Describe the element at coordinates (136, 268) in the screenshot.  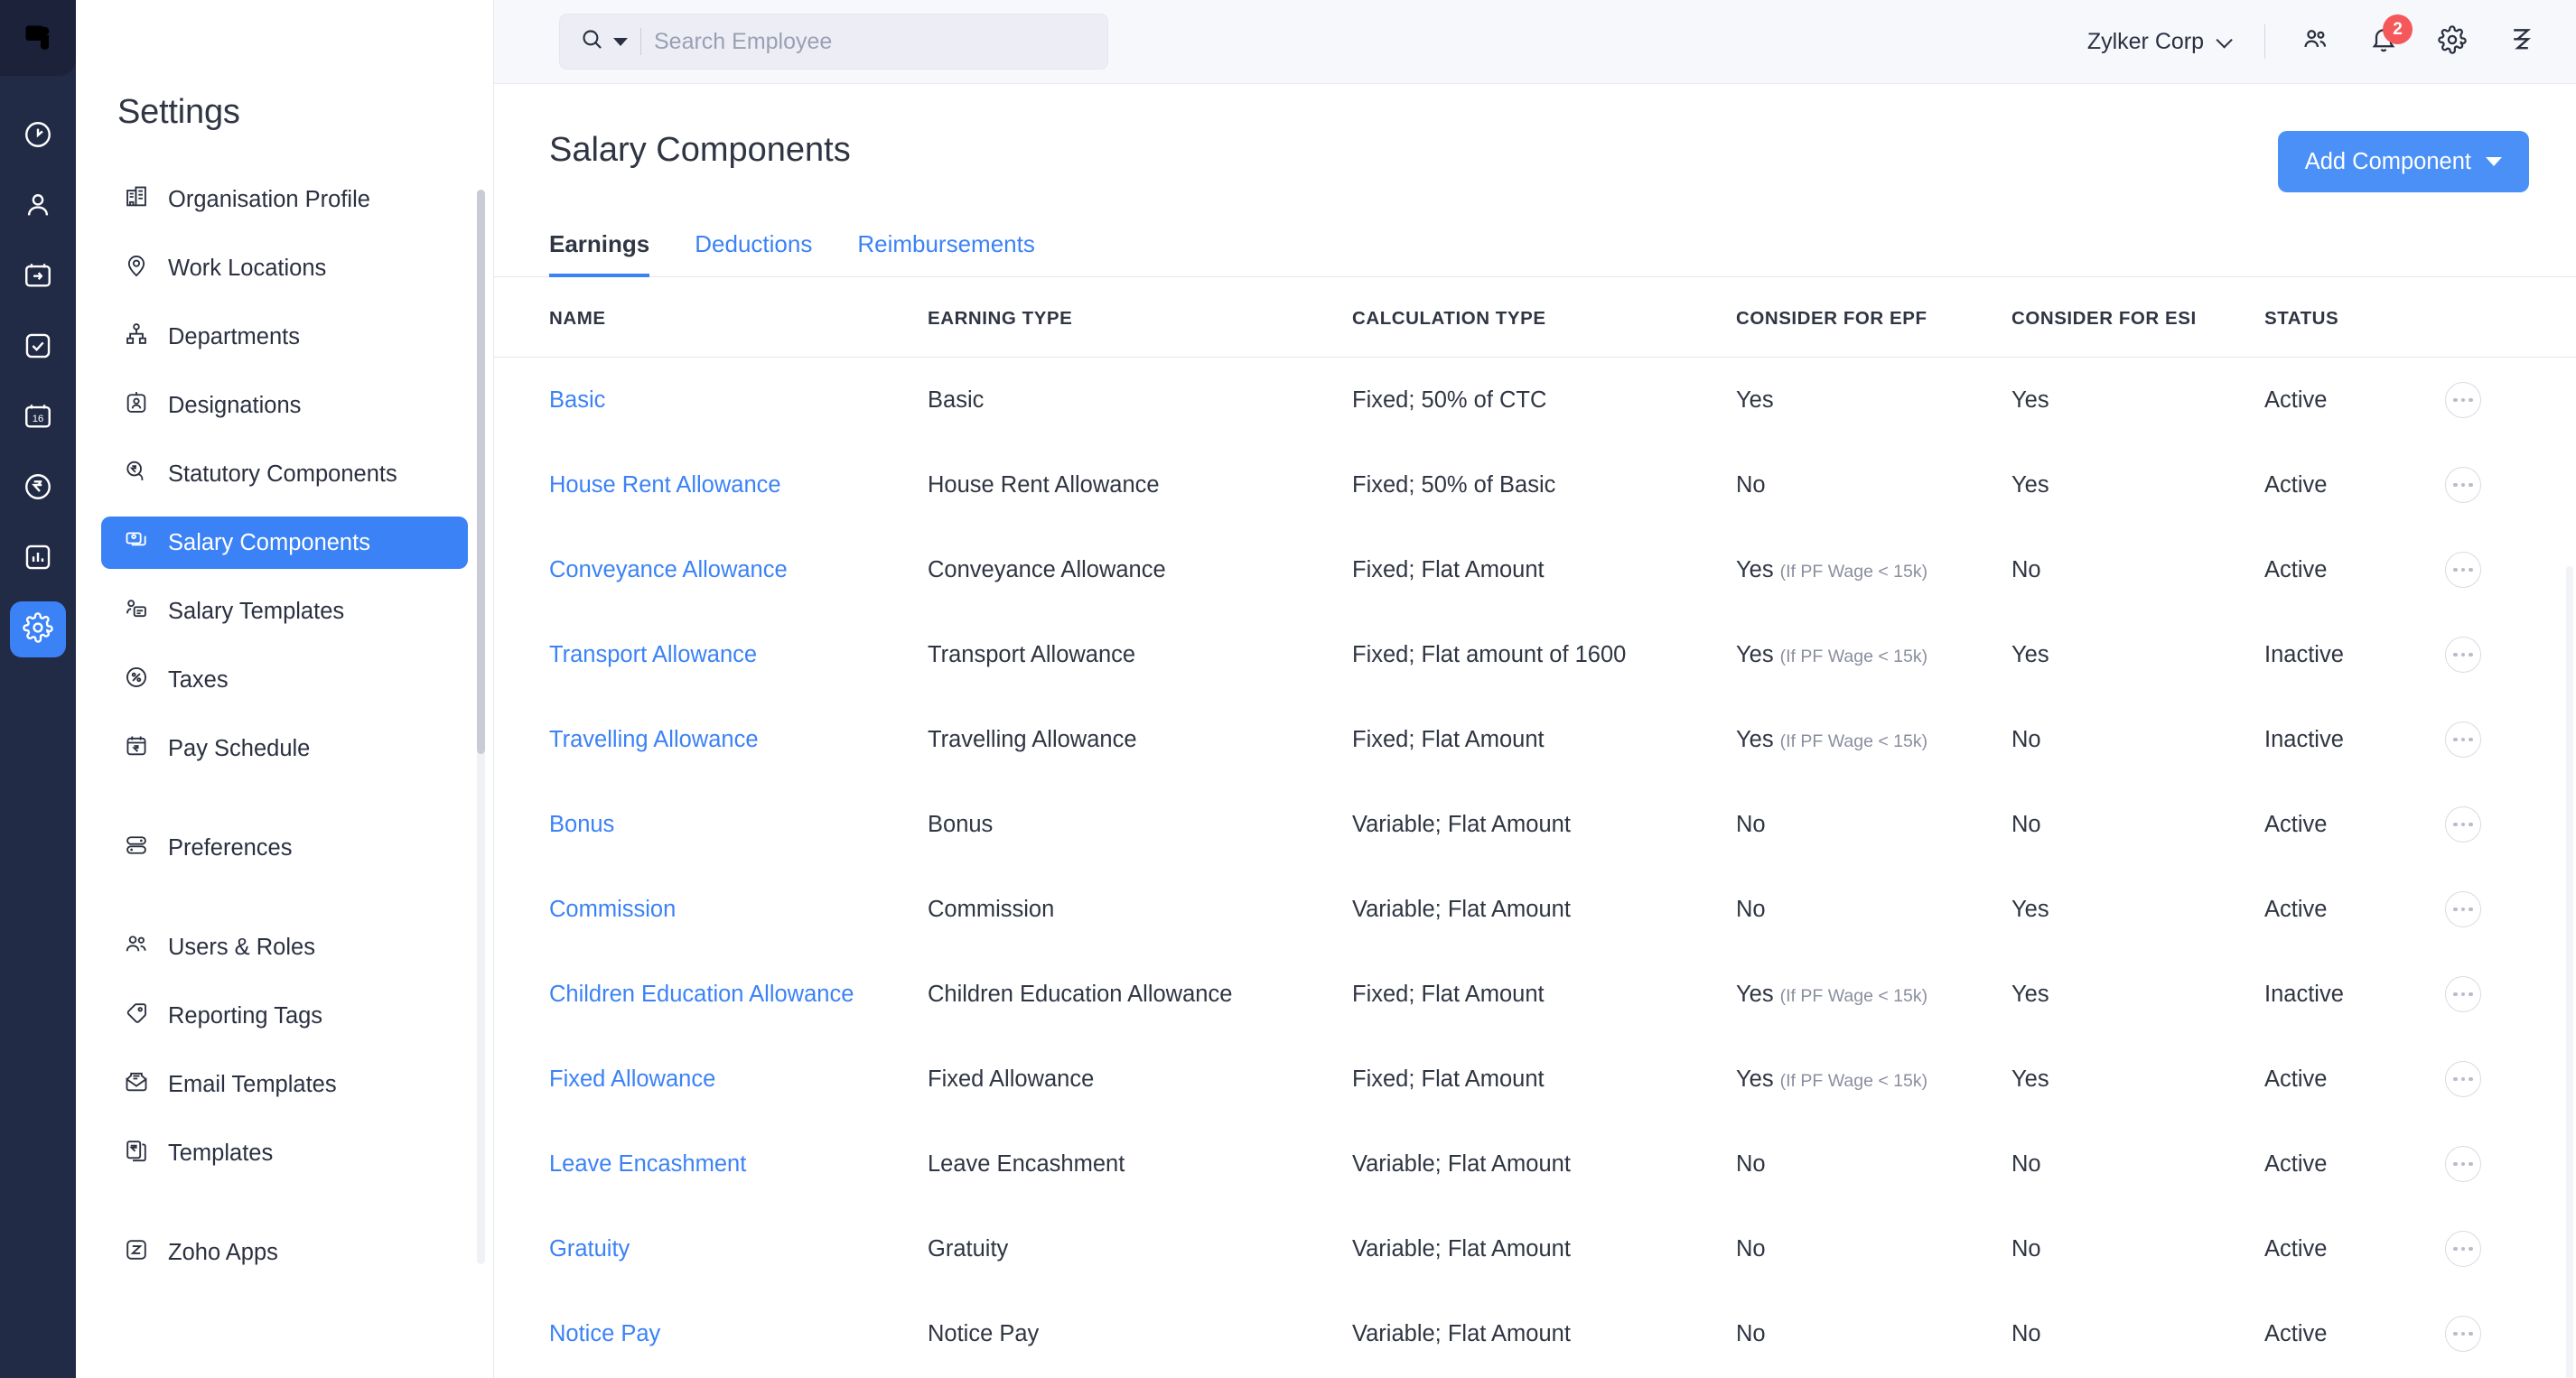
I see `map-pin-icon` at that location.